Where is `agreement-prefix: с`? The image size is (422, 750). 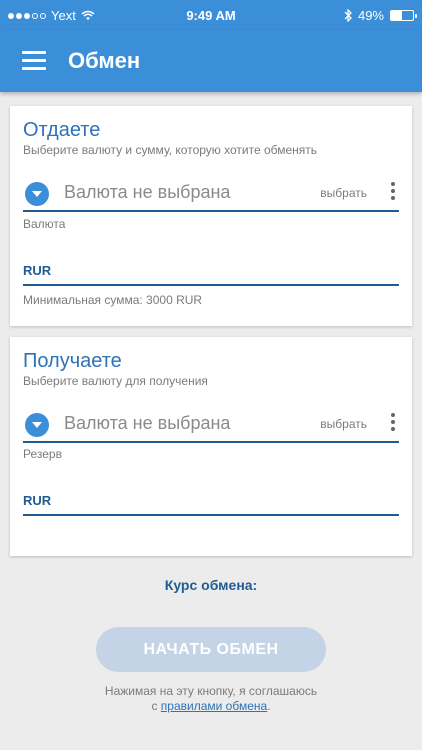 agreement-prefix: с is located at coordinates (154, 706).